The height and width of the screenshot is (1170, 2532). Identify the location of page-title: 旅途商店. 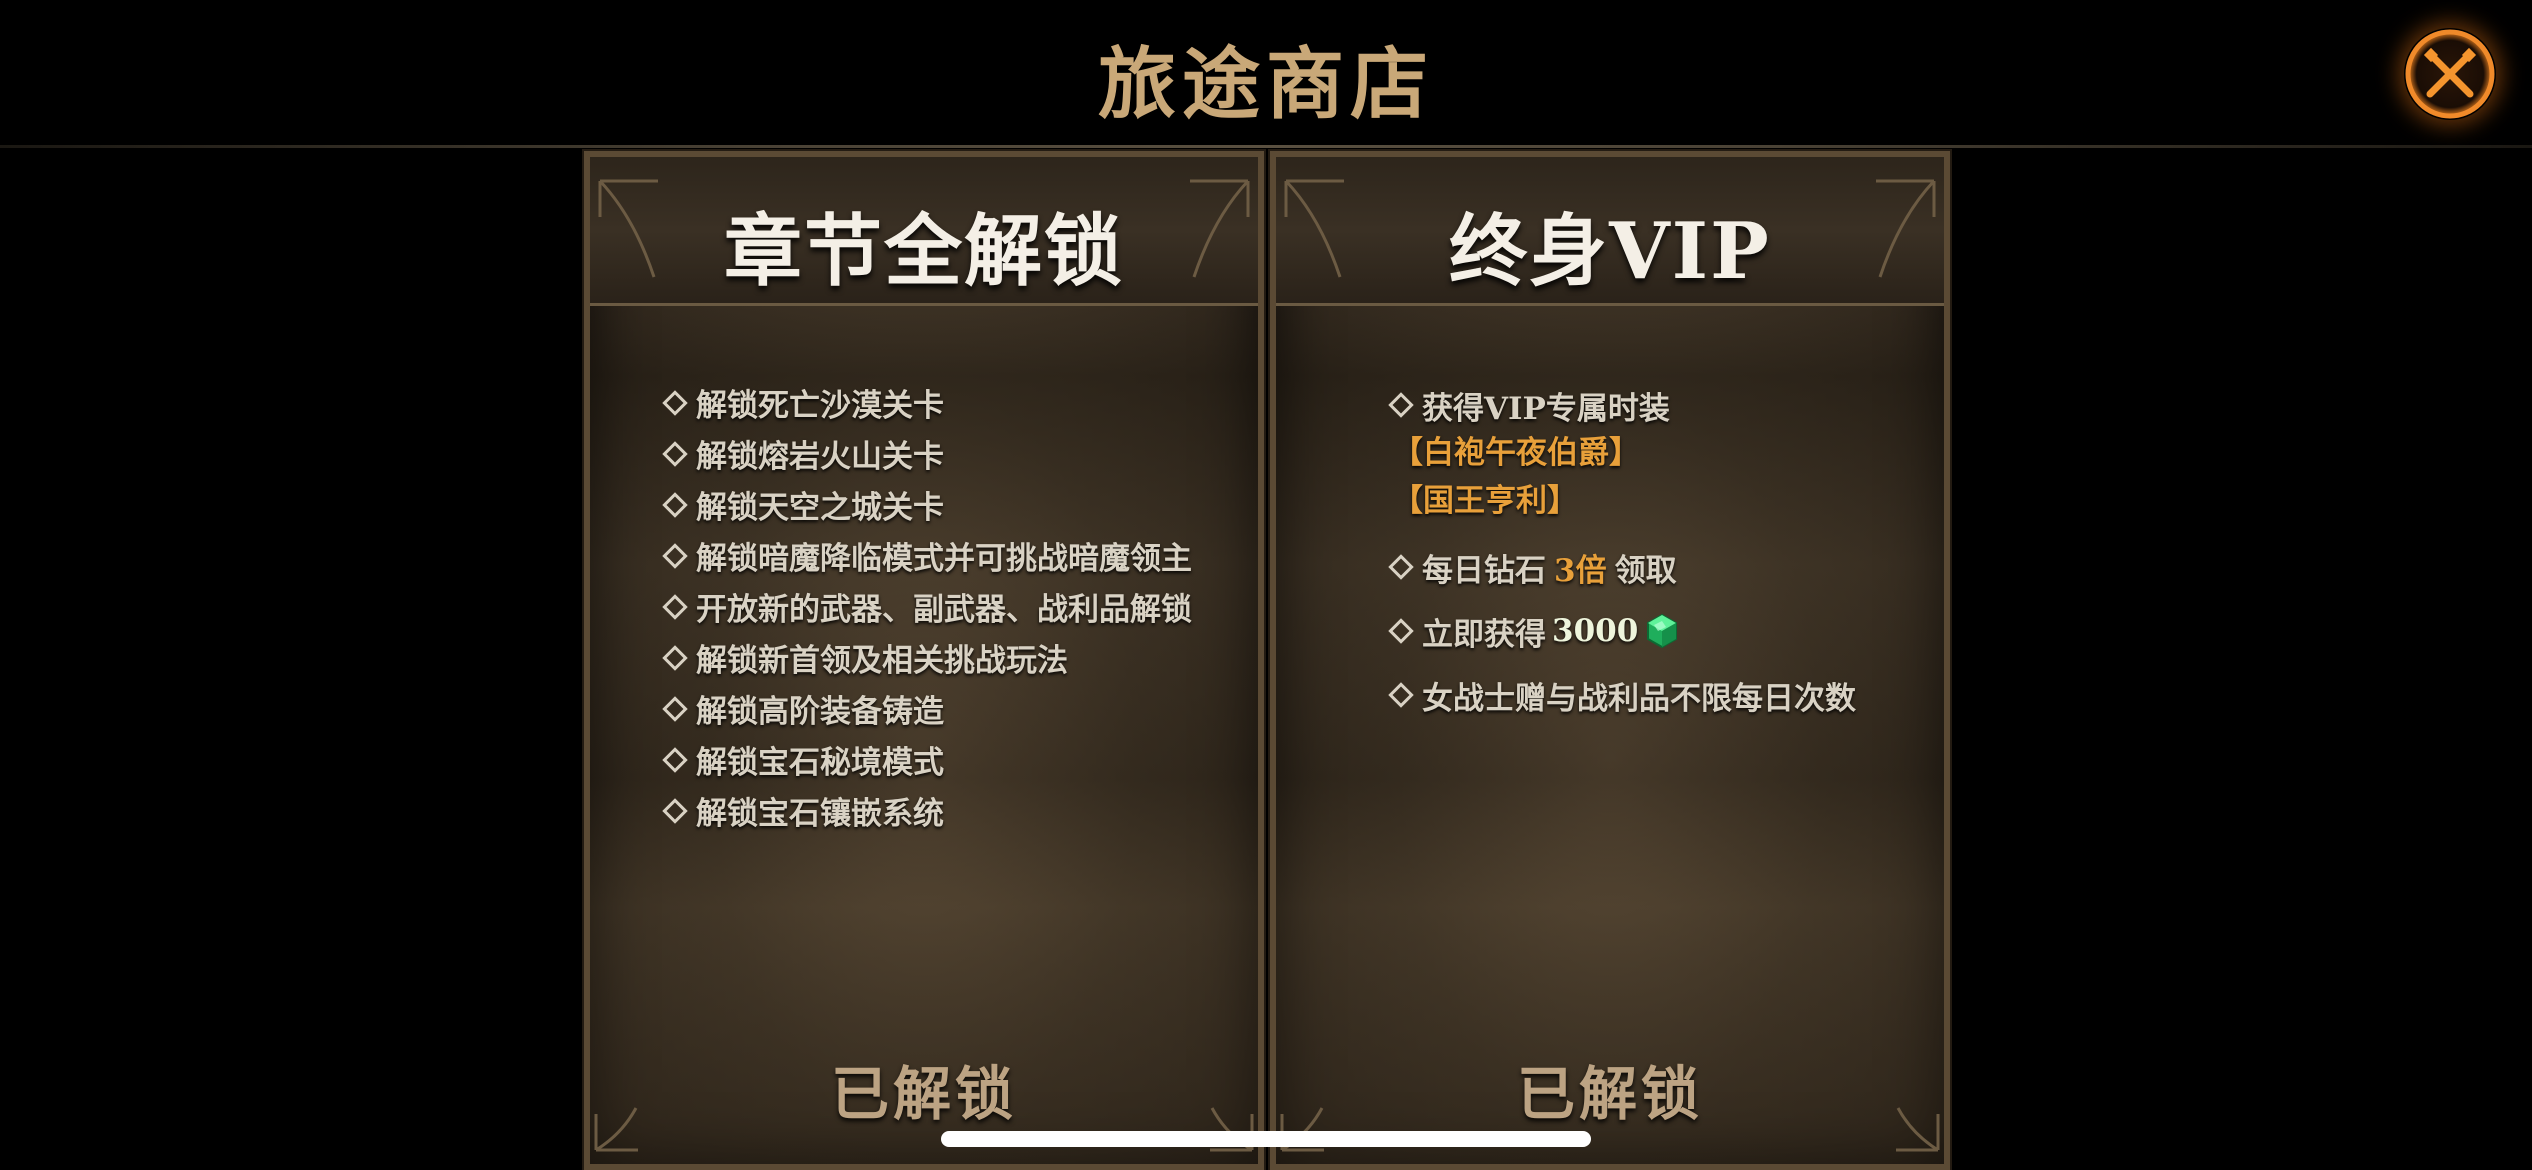
(1265, 84).